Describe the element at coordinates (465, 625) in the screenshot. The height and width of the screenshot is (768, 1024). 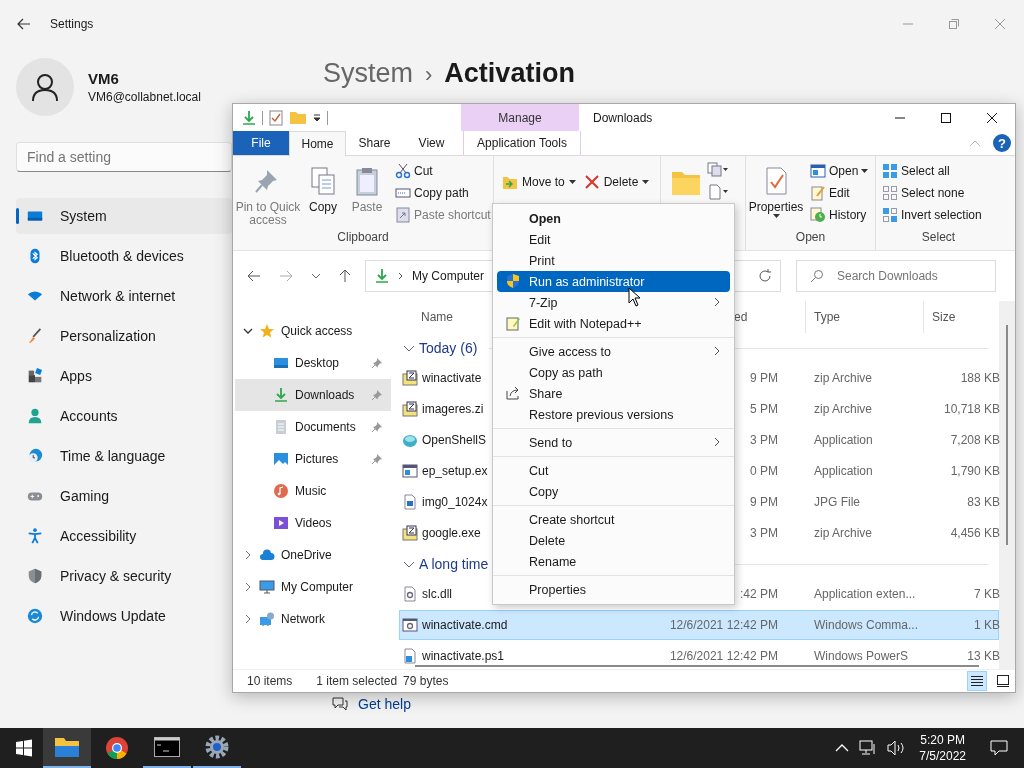
I see `file-name: winactivate.cmd` at that location.